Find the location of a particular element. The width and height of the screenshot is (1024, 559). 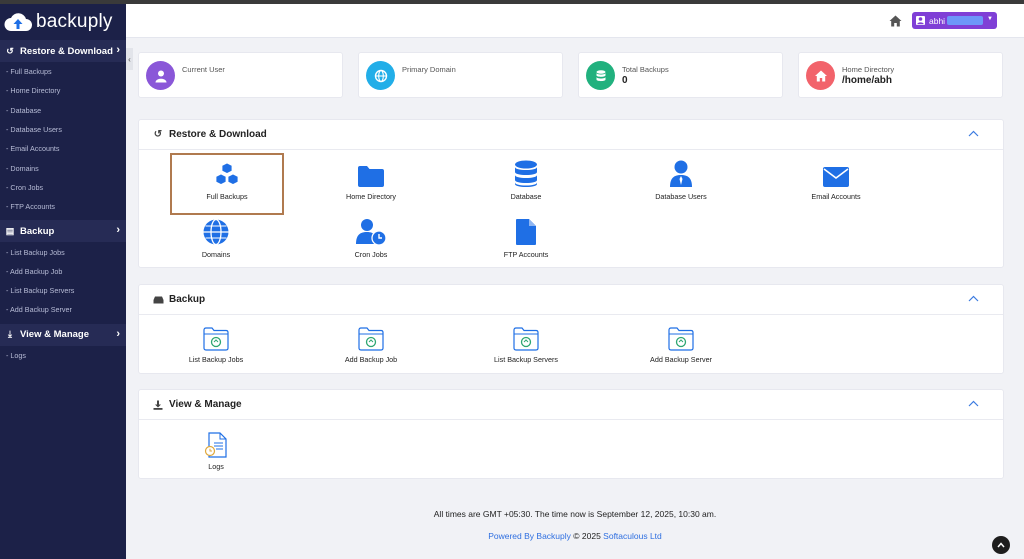

logo: backuply is located at coordinates (63, 22).